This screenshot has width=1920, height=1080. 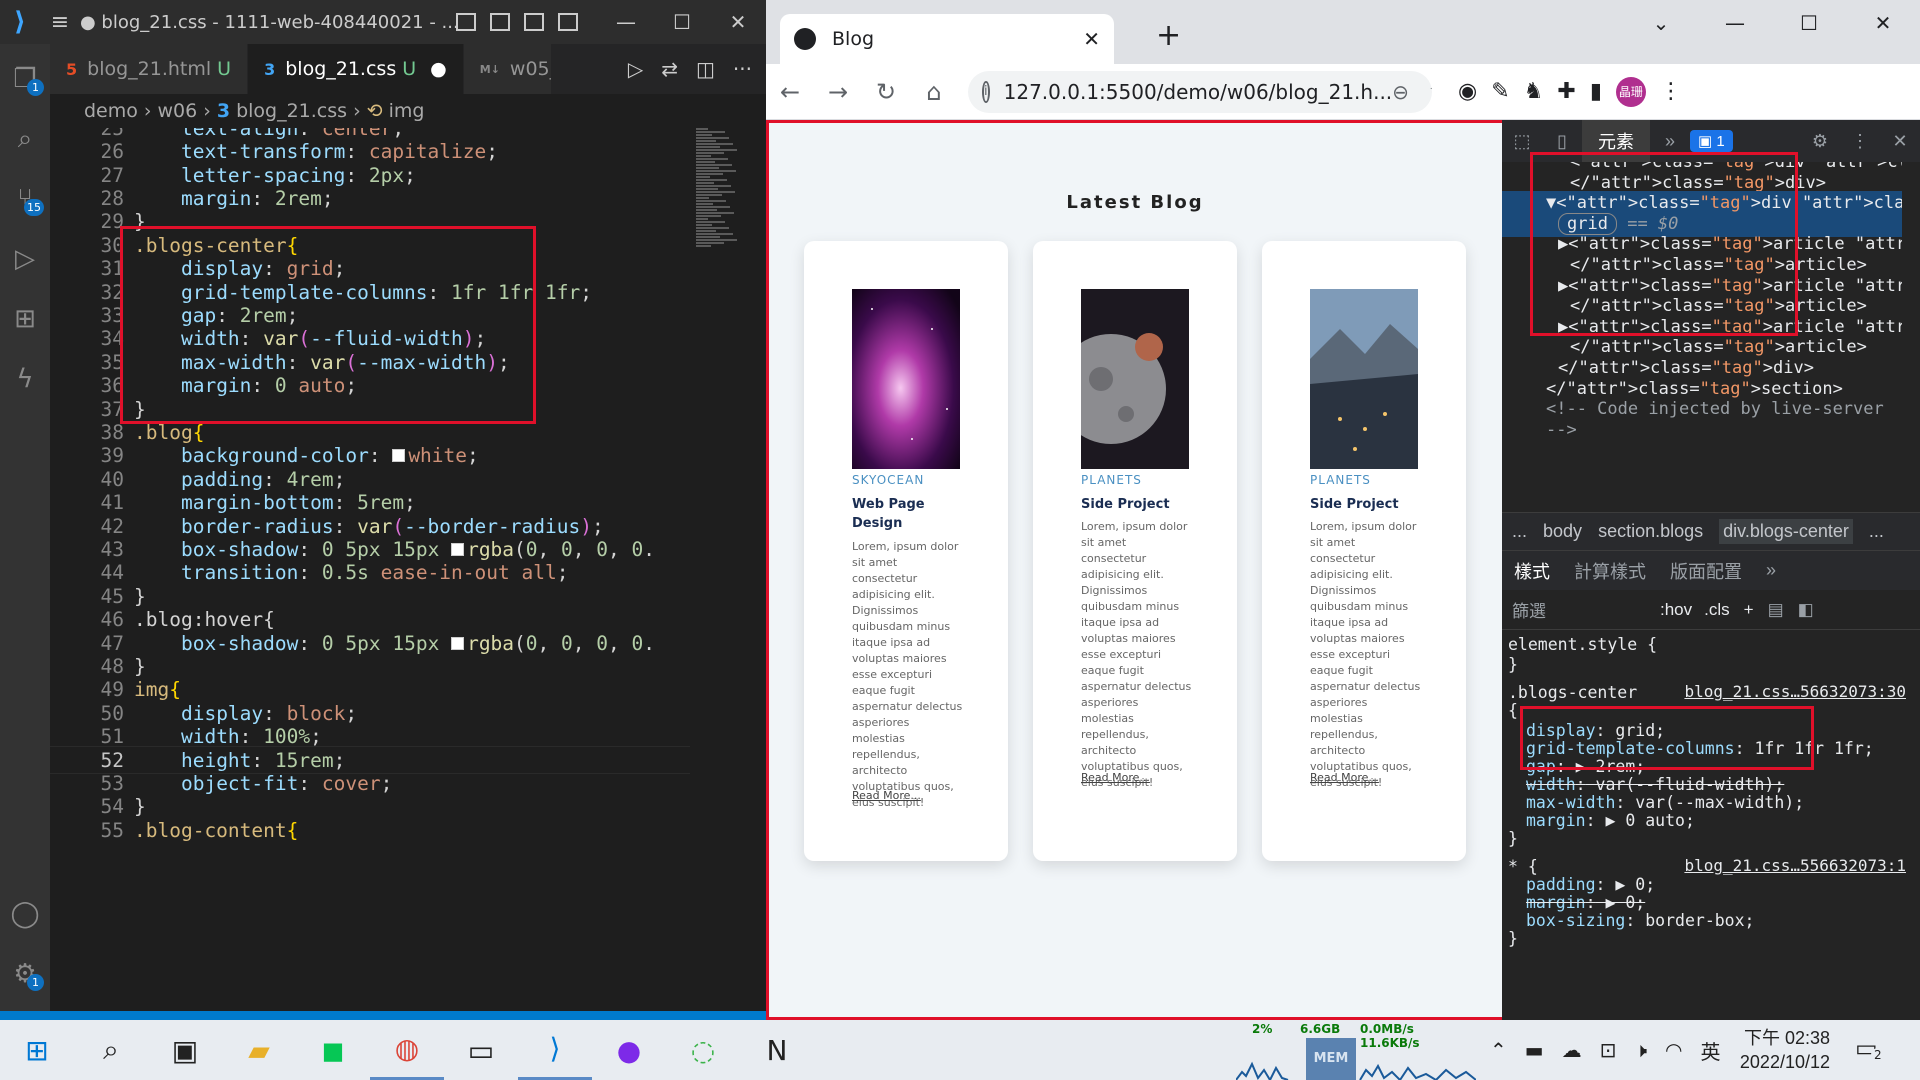 I want to click on style-declaration: margin: ▶ 0 auto;, so click(x=1610, y=821).